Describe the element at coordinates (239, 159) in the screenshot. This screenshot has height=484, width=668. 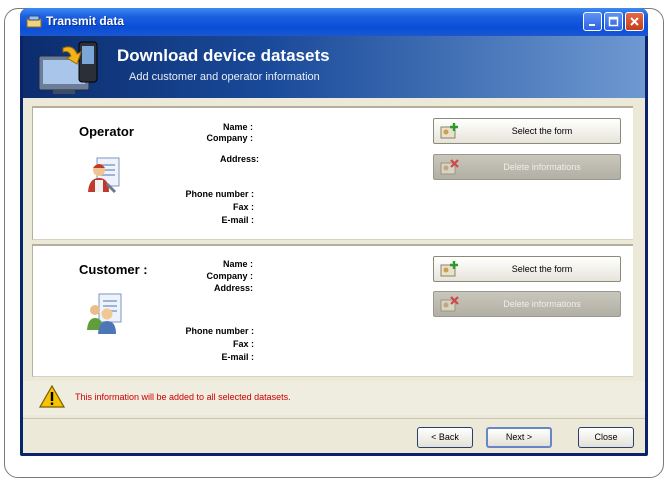
I see `operator-address-label: Address:` at that location.